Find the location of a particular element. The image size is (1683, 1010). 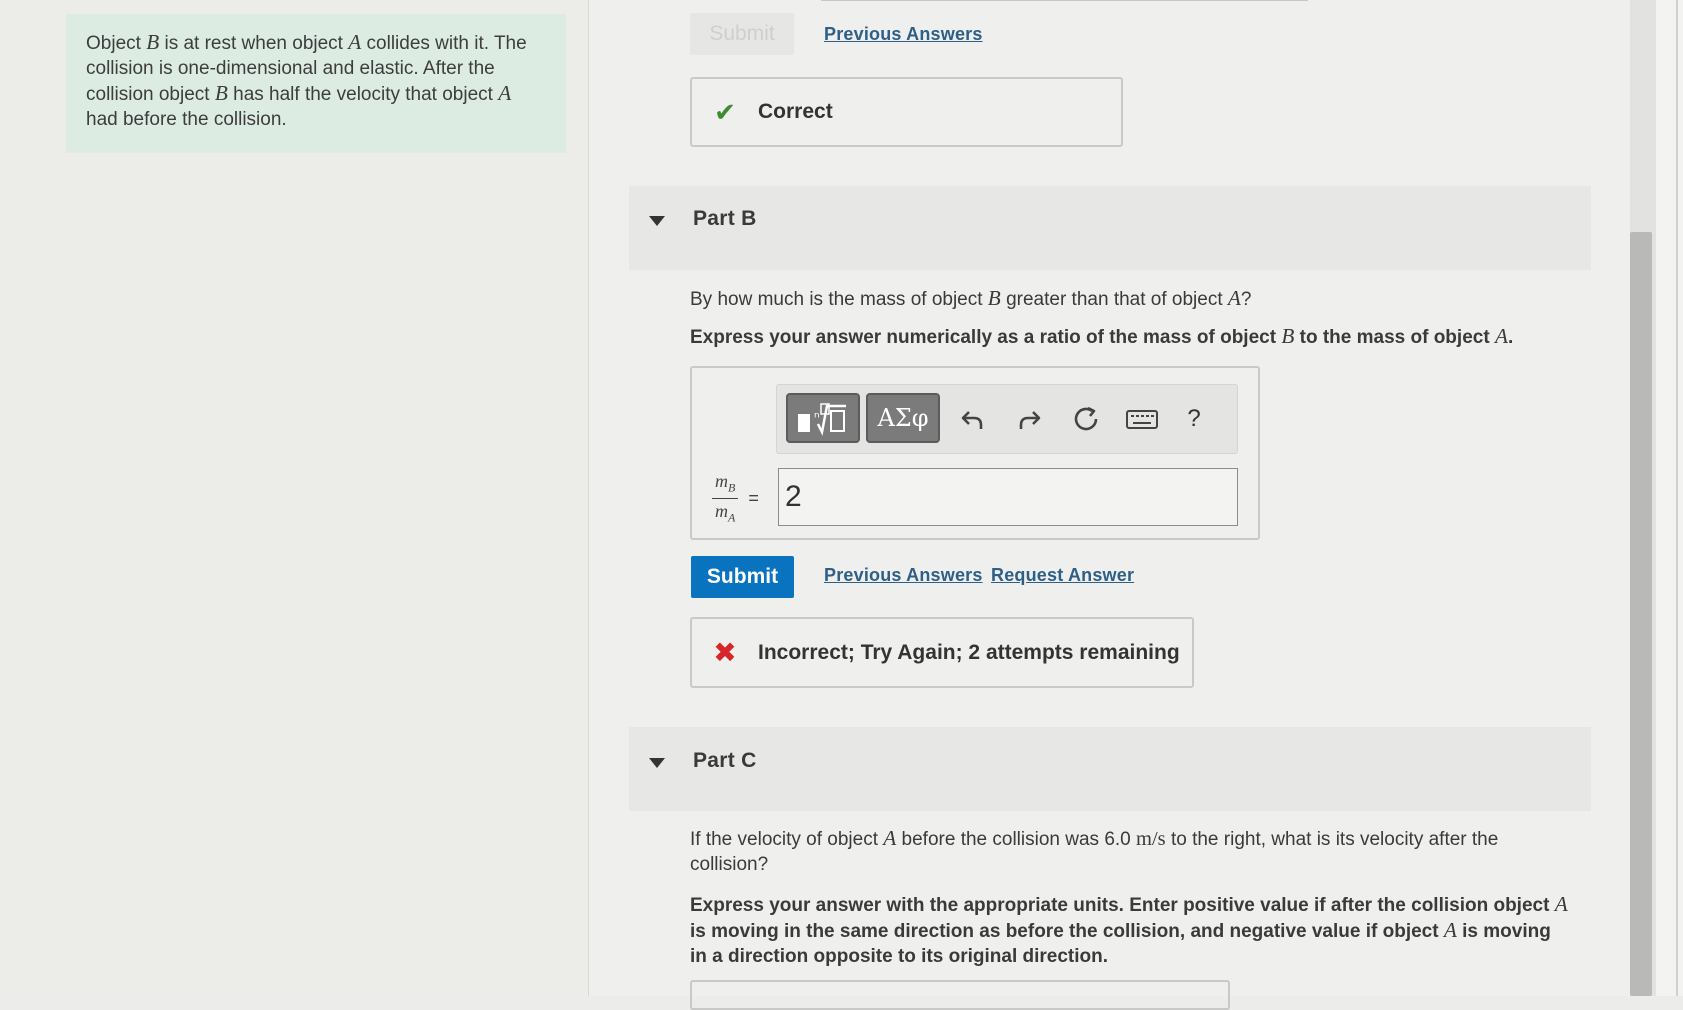

equals-sign: = is located at coordinates (753, 497).